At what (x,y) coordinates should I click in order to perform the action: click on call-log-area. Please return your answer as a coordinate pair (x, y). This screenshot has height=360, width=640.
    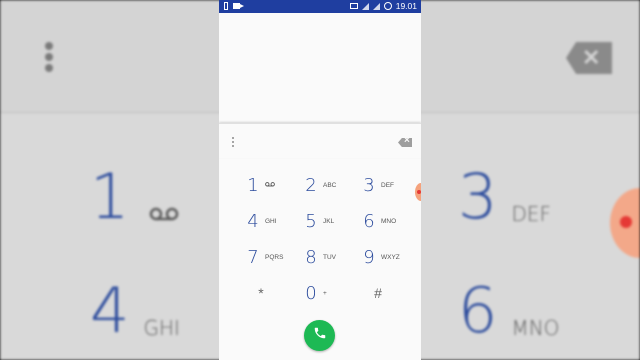
    Looking at the image, I should click on (320, 68).